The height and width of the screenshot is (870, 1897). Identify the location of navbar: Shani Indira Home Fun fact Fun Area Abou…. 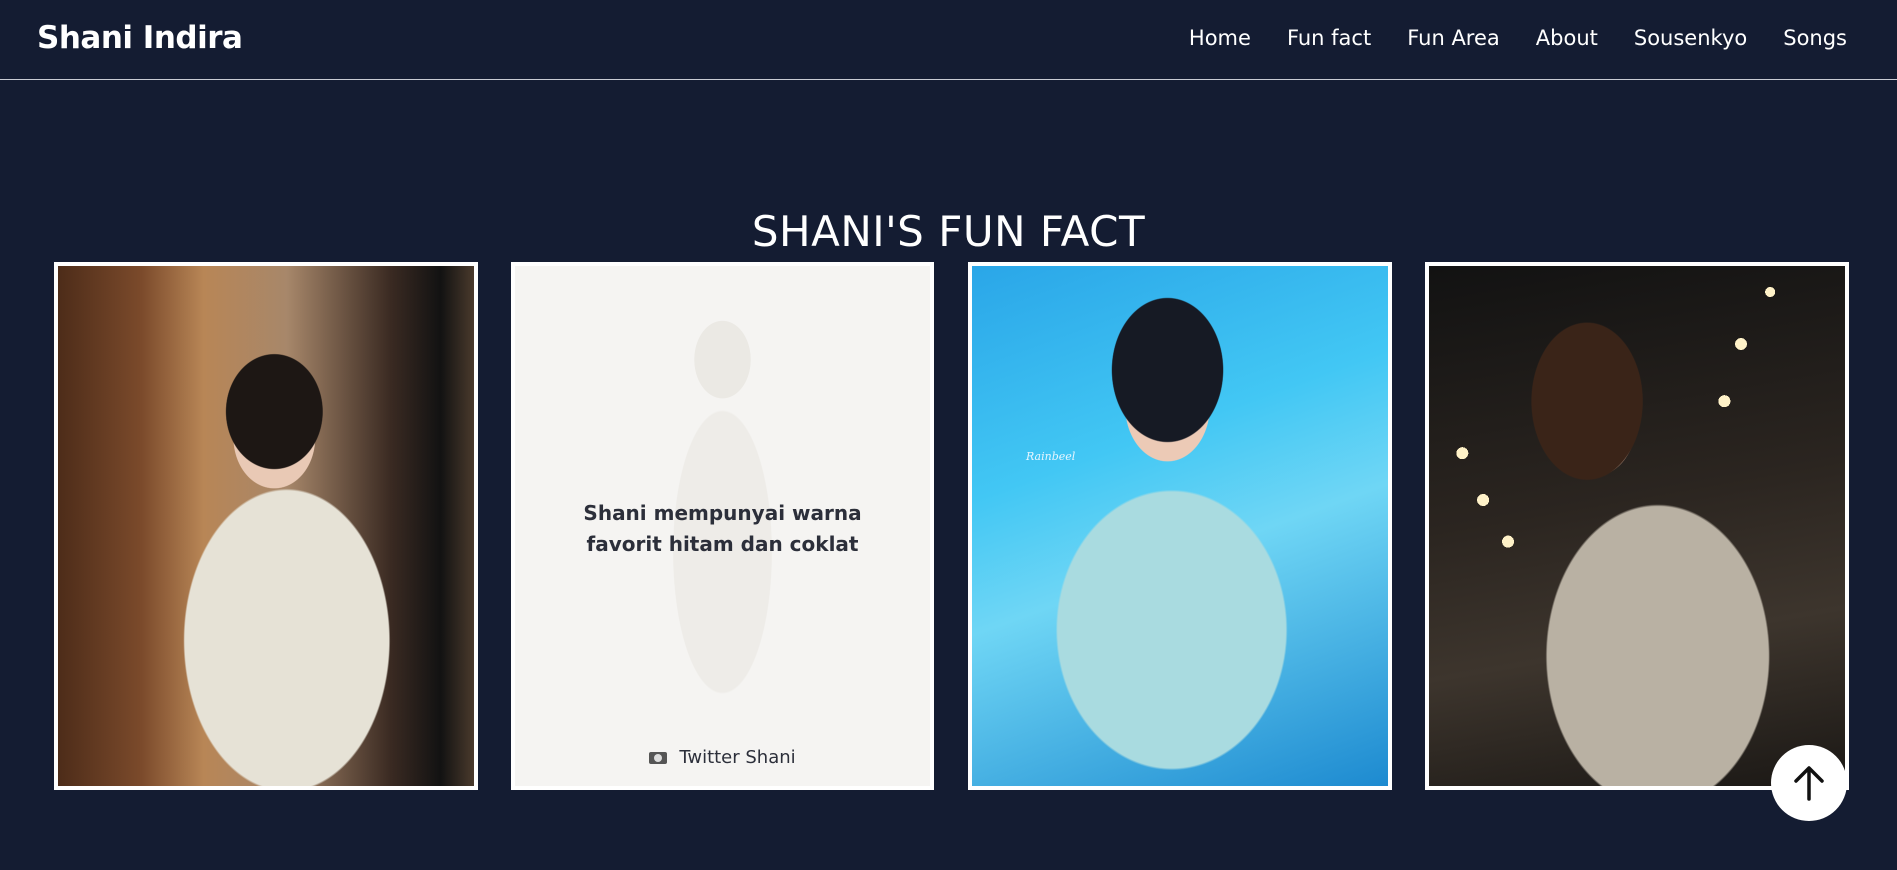
(948, 40).